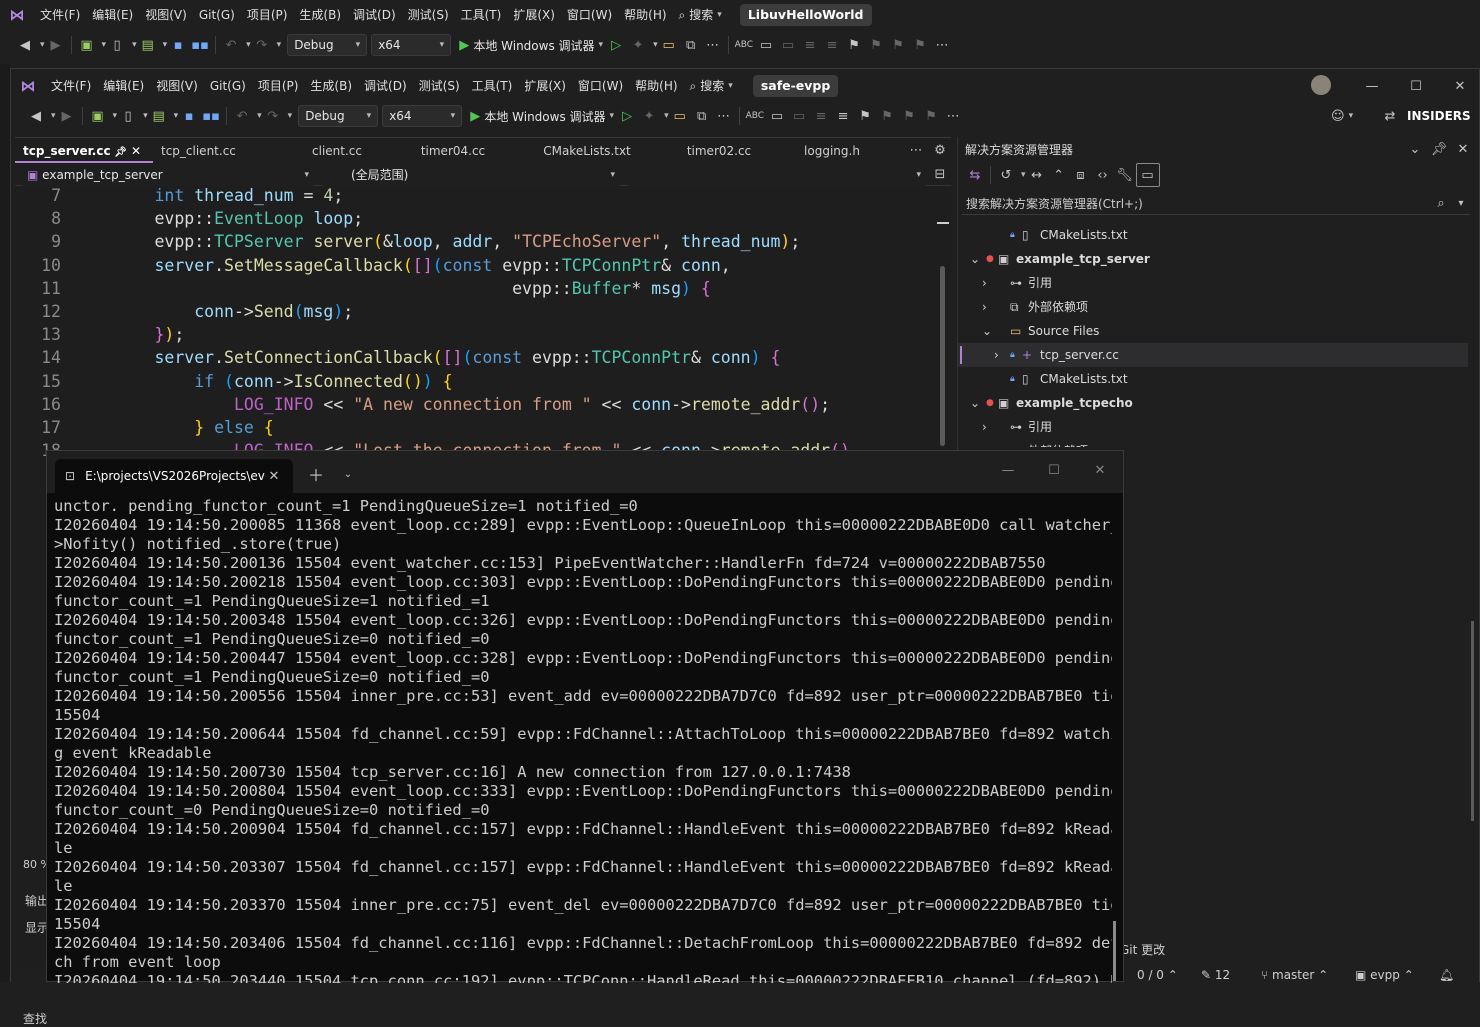  What do you see at coordinates (453, 151) in the screenshot?
I see `editor-tab: timer04.cc` at bounding box center [453, 151].